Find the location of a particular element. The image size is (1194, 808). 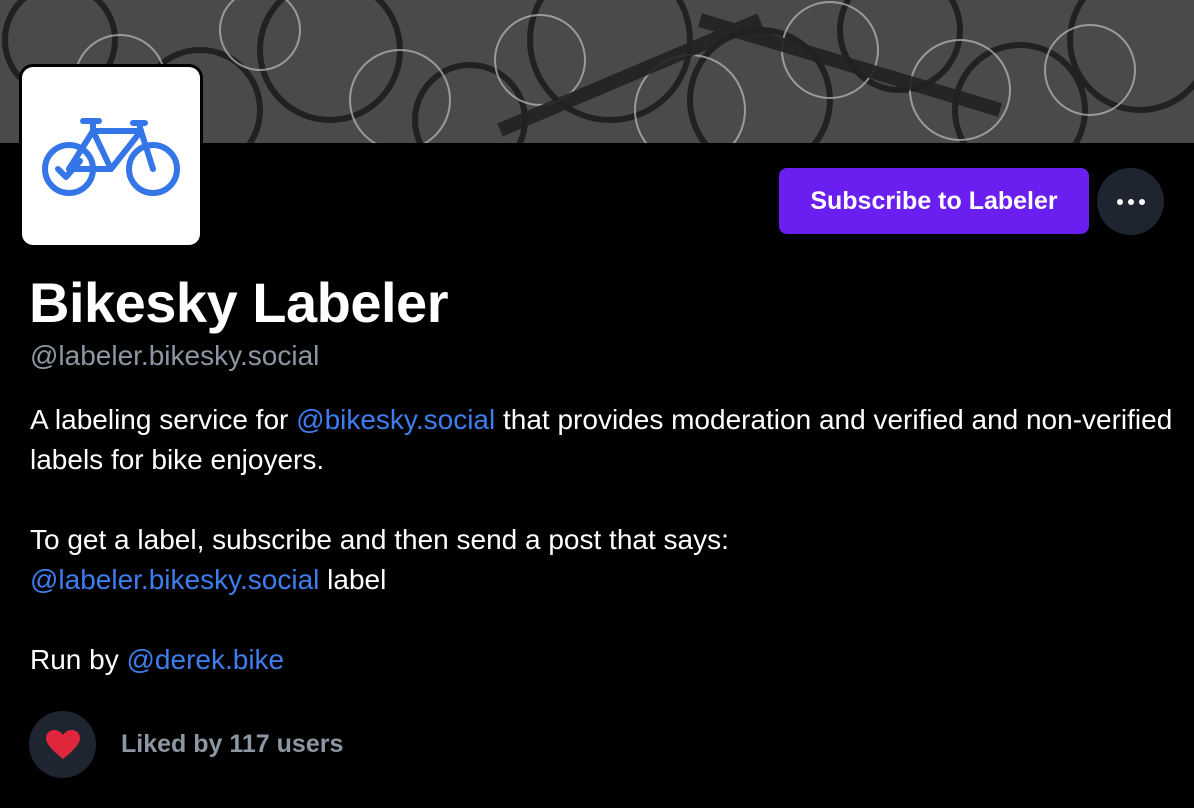

bicycle-check-icon is located at coordinates (111, 157).